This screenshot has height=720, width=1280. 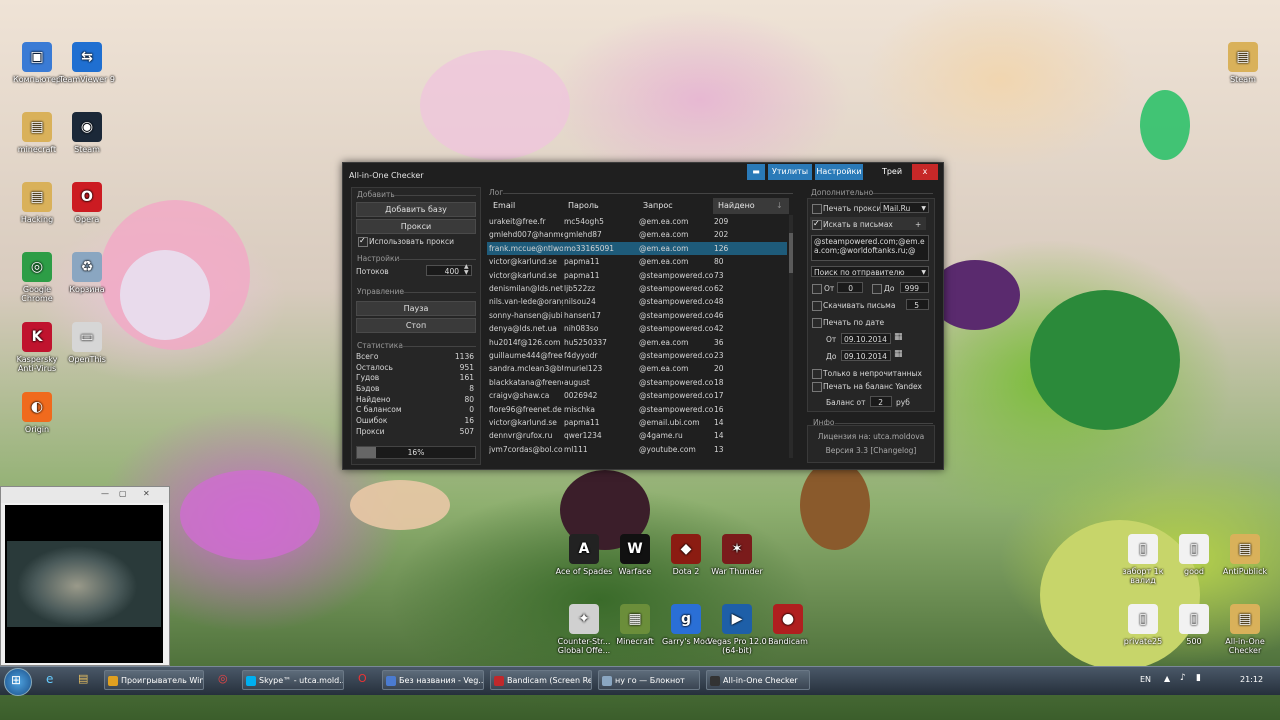 What do you see at coordinates (817, 387) in the screenshot?
I see `print-yandex-checkbox` at bounding box center [817, 387].